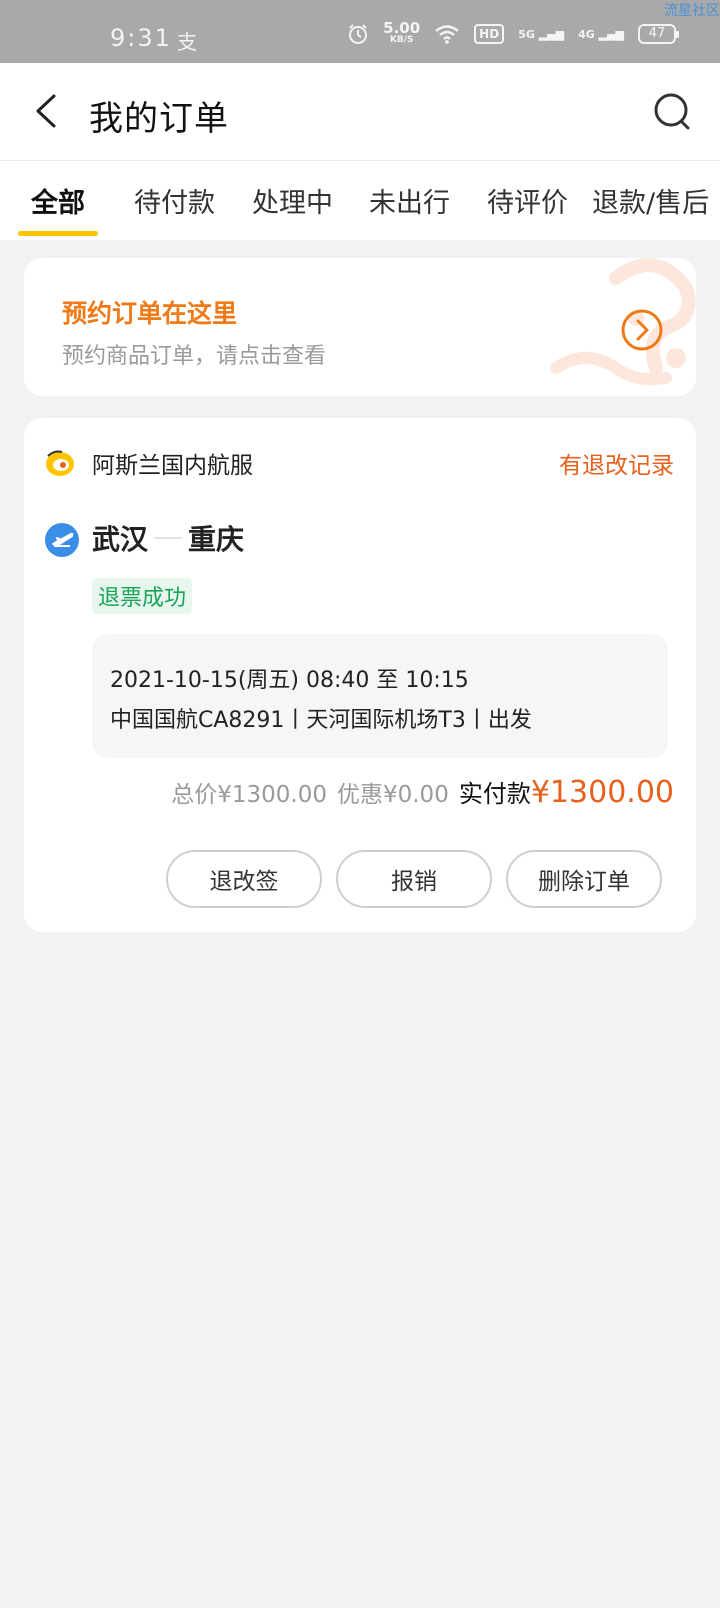 This screenshot has width=720, height=1608. Describe the element at coordinates (692, 11) in the screenshot. I see `watermark: 流星社区` at that location.